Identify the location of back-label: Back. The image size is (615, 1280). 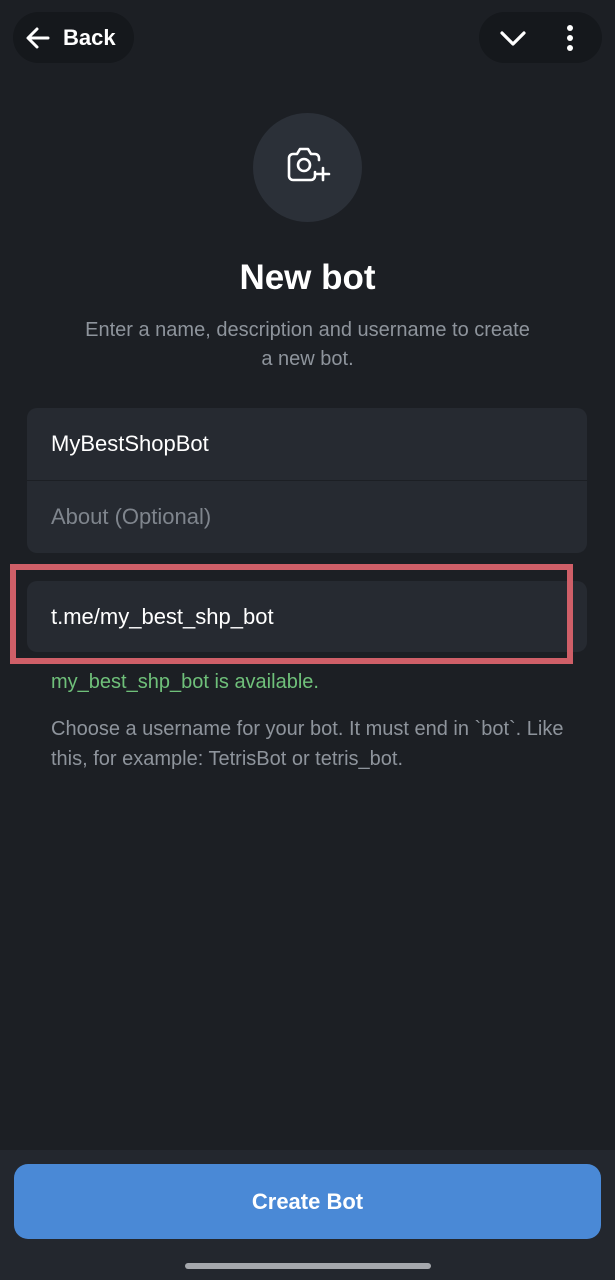
(89, 37).